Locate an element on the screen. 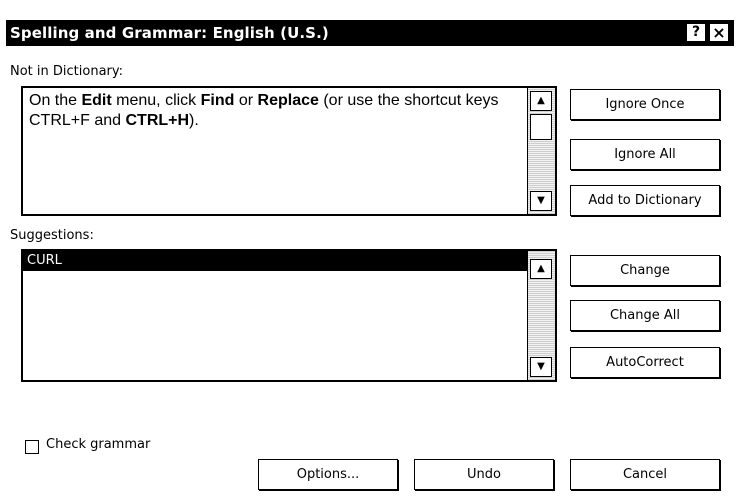 Image resolution: width=736 pixels, height=501 pixels. cancel-button: Cancel is located at coordinates (645, 474).